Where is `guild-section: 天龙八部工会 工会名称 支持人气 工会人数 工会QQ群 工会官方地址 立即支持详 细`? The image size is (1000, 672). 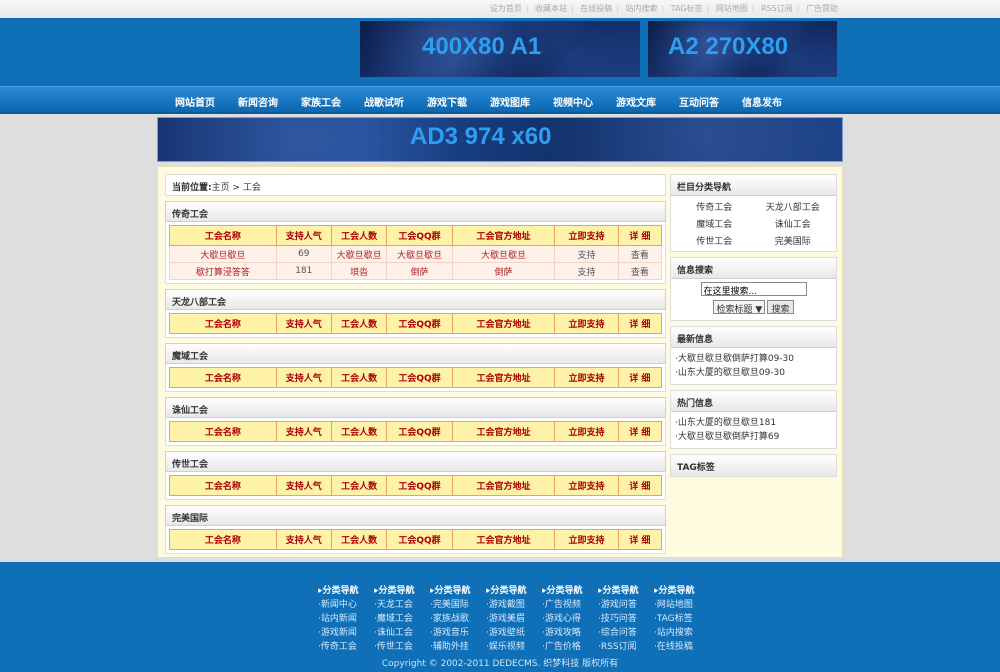
guild-section: 天龙八部工会 工会名称 支持人气 工会人数 工会QQ群 工会官方地址 立即支持详 细 is located at coordinates (415, 313).